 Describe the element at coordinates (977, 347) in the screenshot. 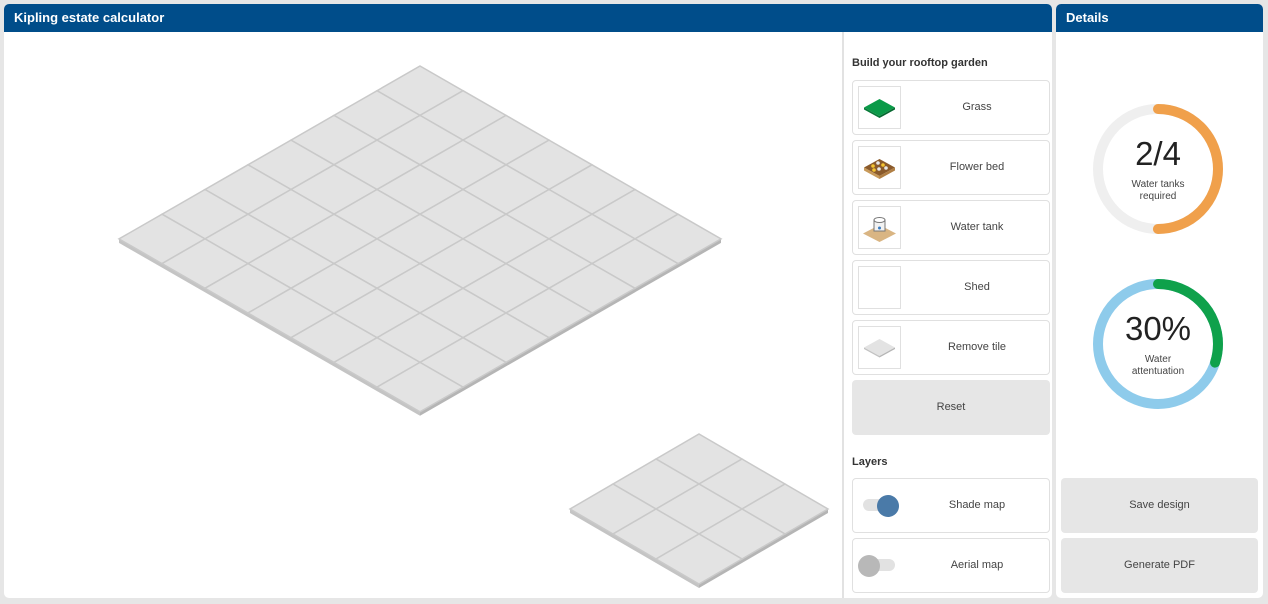

I see `remove-tile-label: Remove tile` at that location.